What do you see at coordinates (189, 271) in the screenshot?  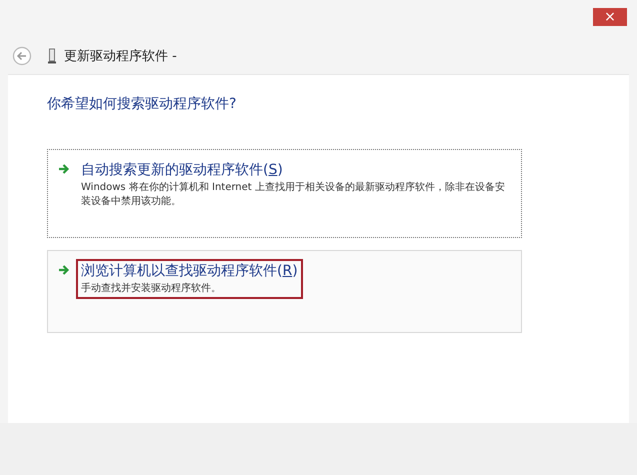 I see `option-title: 浏览计算机以查找驱动程序软件(R)` at bounding box center [189, 271].